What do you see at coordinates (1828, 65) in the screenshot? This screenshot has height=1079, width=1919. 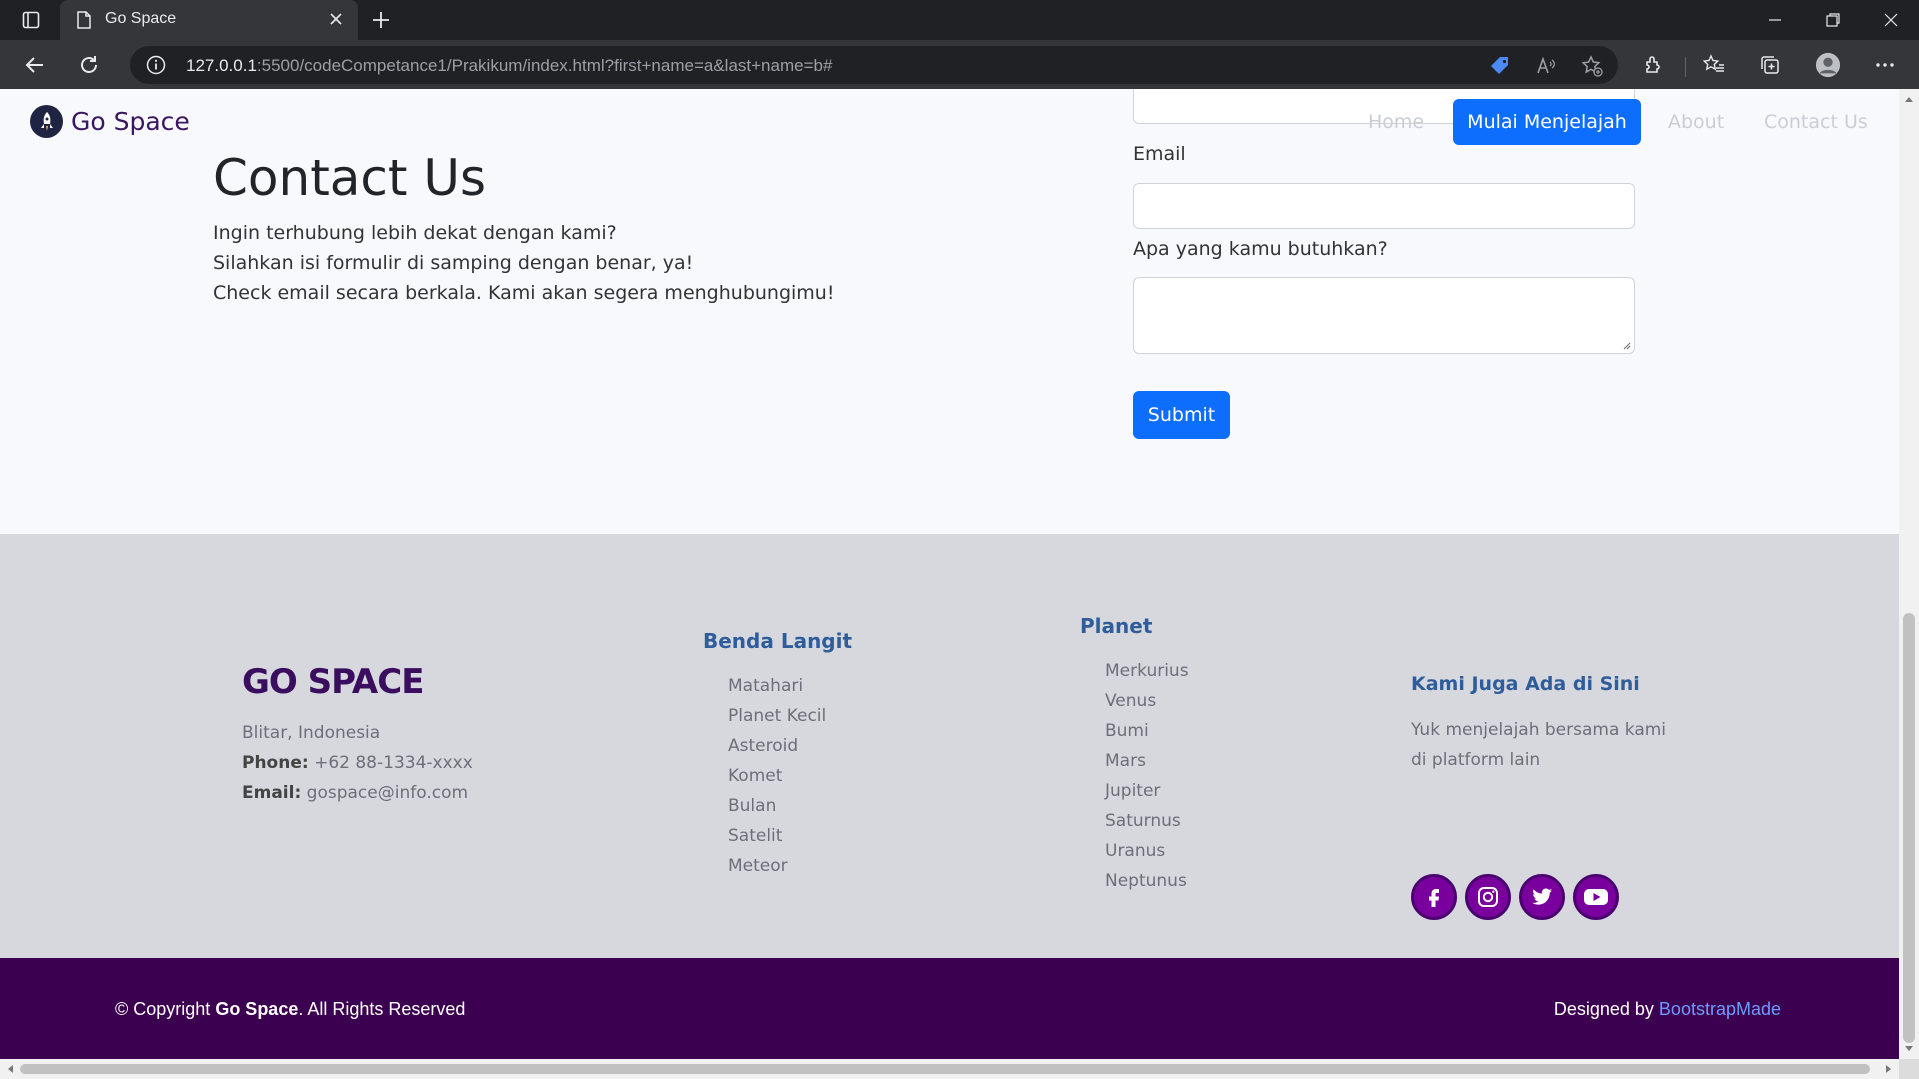 I see `profile-avatar-icon` at bounding box center [1828, 65].